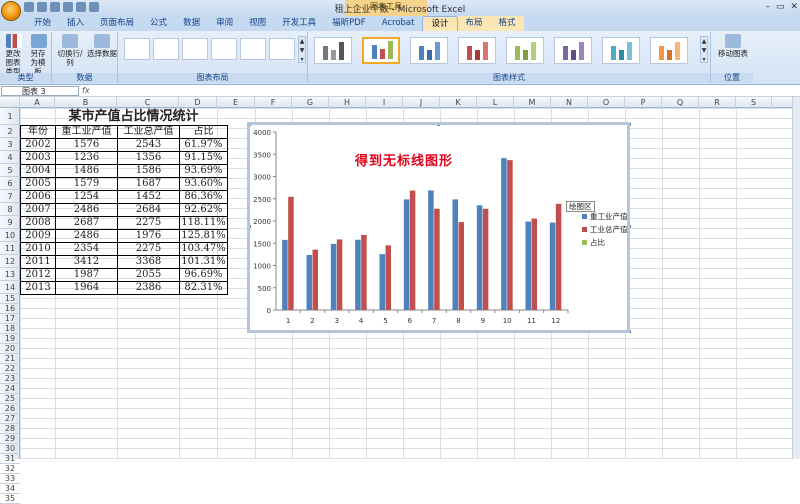 This screenshot has height=504, width=800. I want to click on table-cell: 2543, so click(148, 145).